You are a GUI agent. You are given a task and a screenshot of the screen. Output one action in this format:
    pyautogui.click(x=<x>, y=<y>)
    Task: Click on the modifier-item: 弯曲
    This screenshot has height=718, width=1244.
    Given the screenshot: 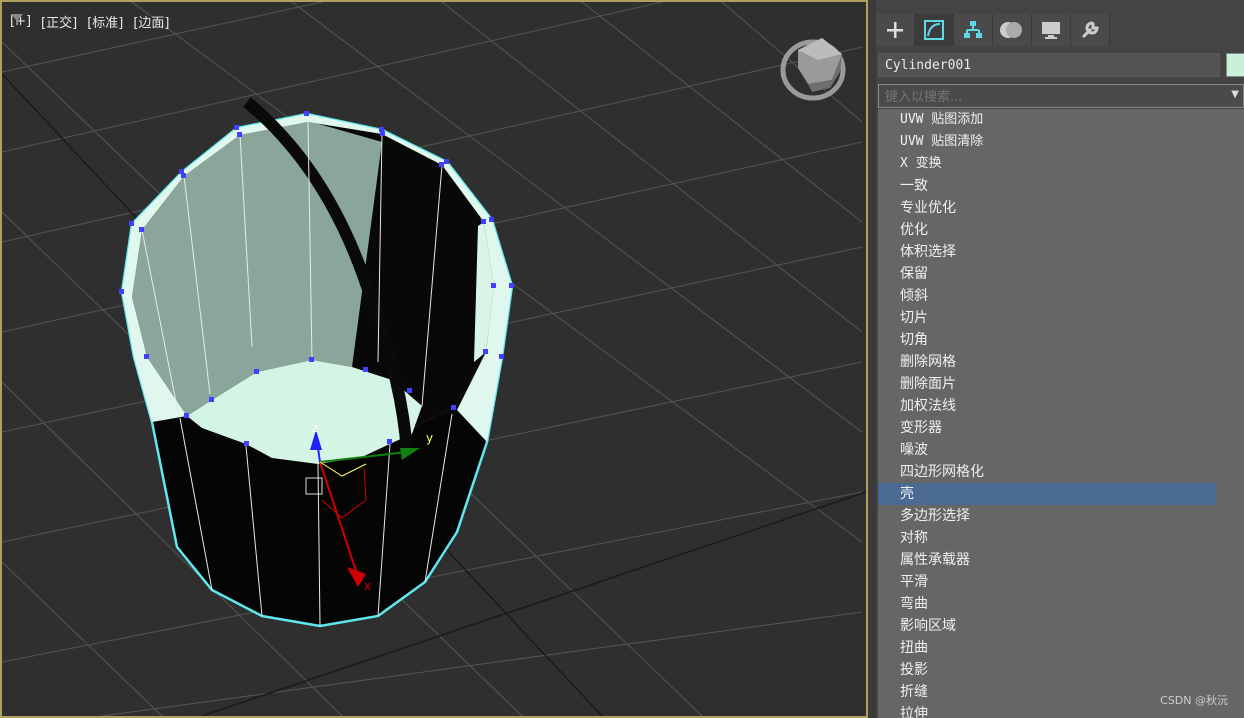 What is the action you would take?
    pyautogui.click(x=1047, y=604)
    